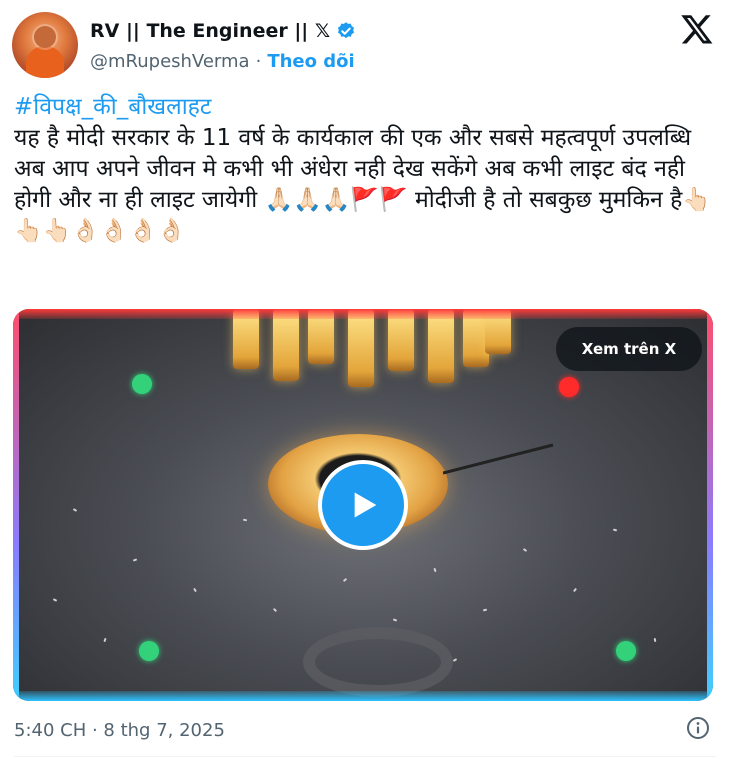  I want to click on avatar-robe, so click(45, 62).